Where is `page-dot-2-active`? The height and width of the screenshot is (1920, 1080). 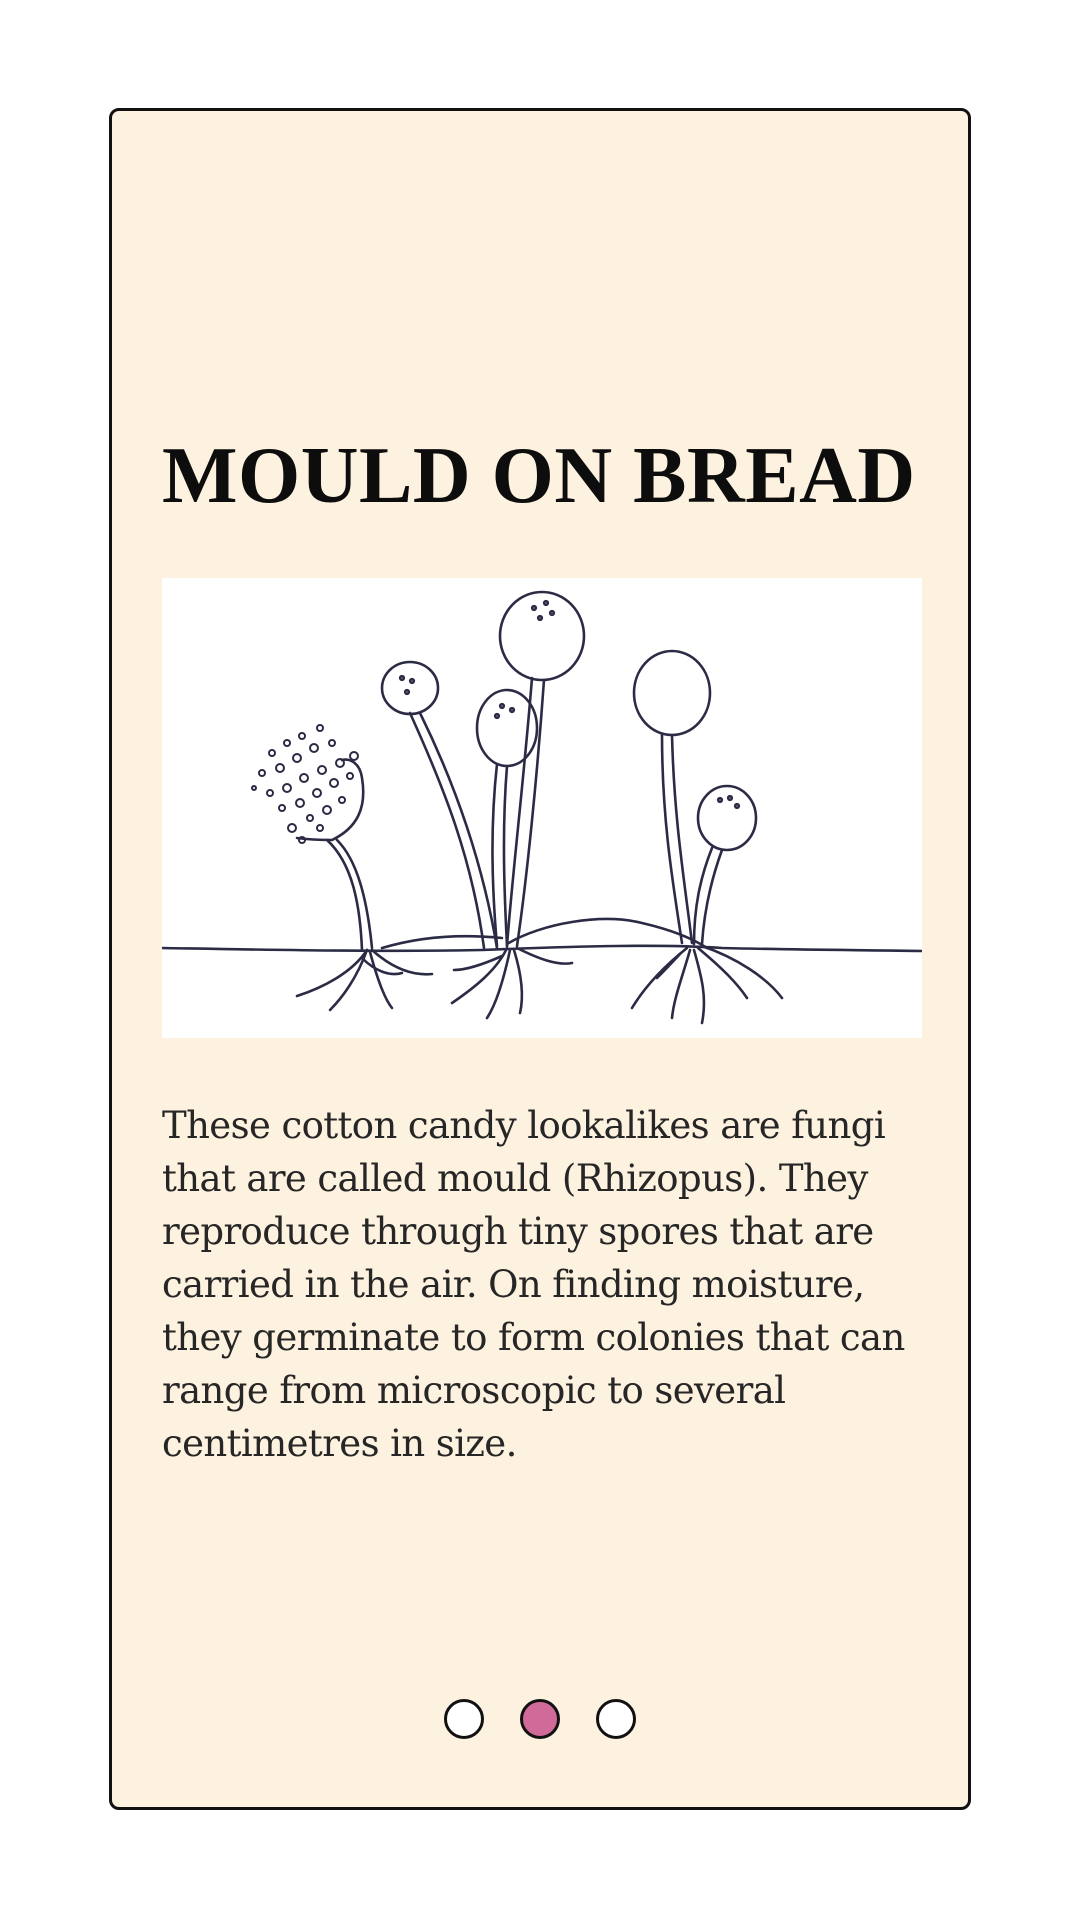 page-dot-2-active is located at coordinates (540, 1719).